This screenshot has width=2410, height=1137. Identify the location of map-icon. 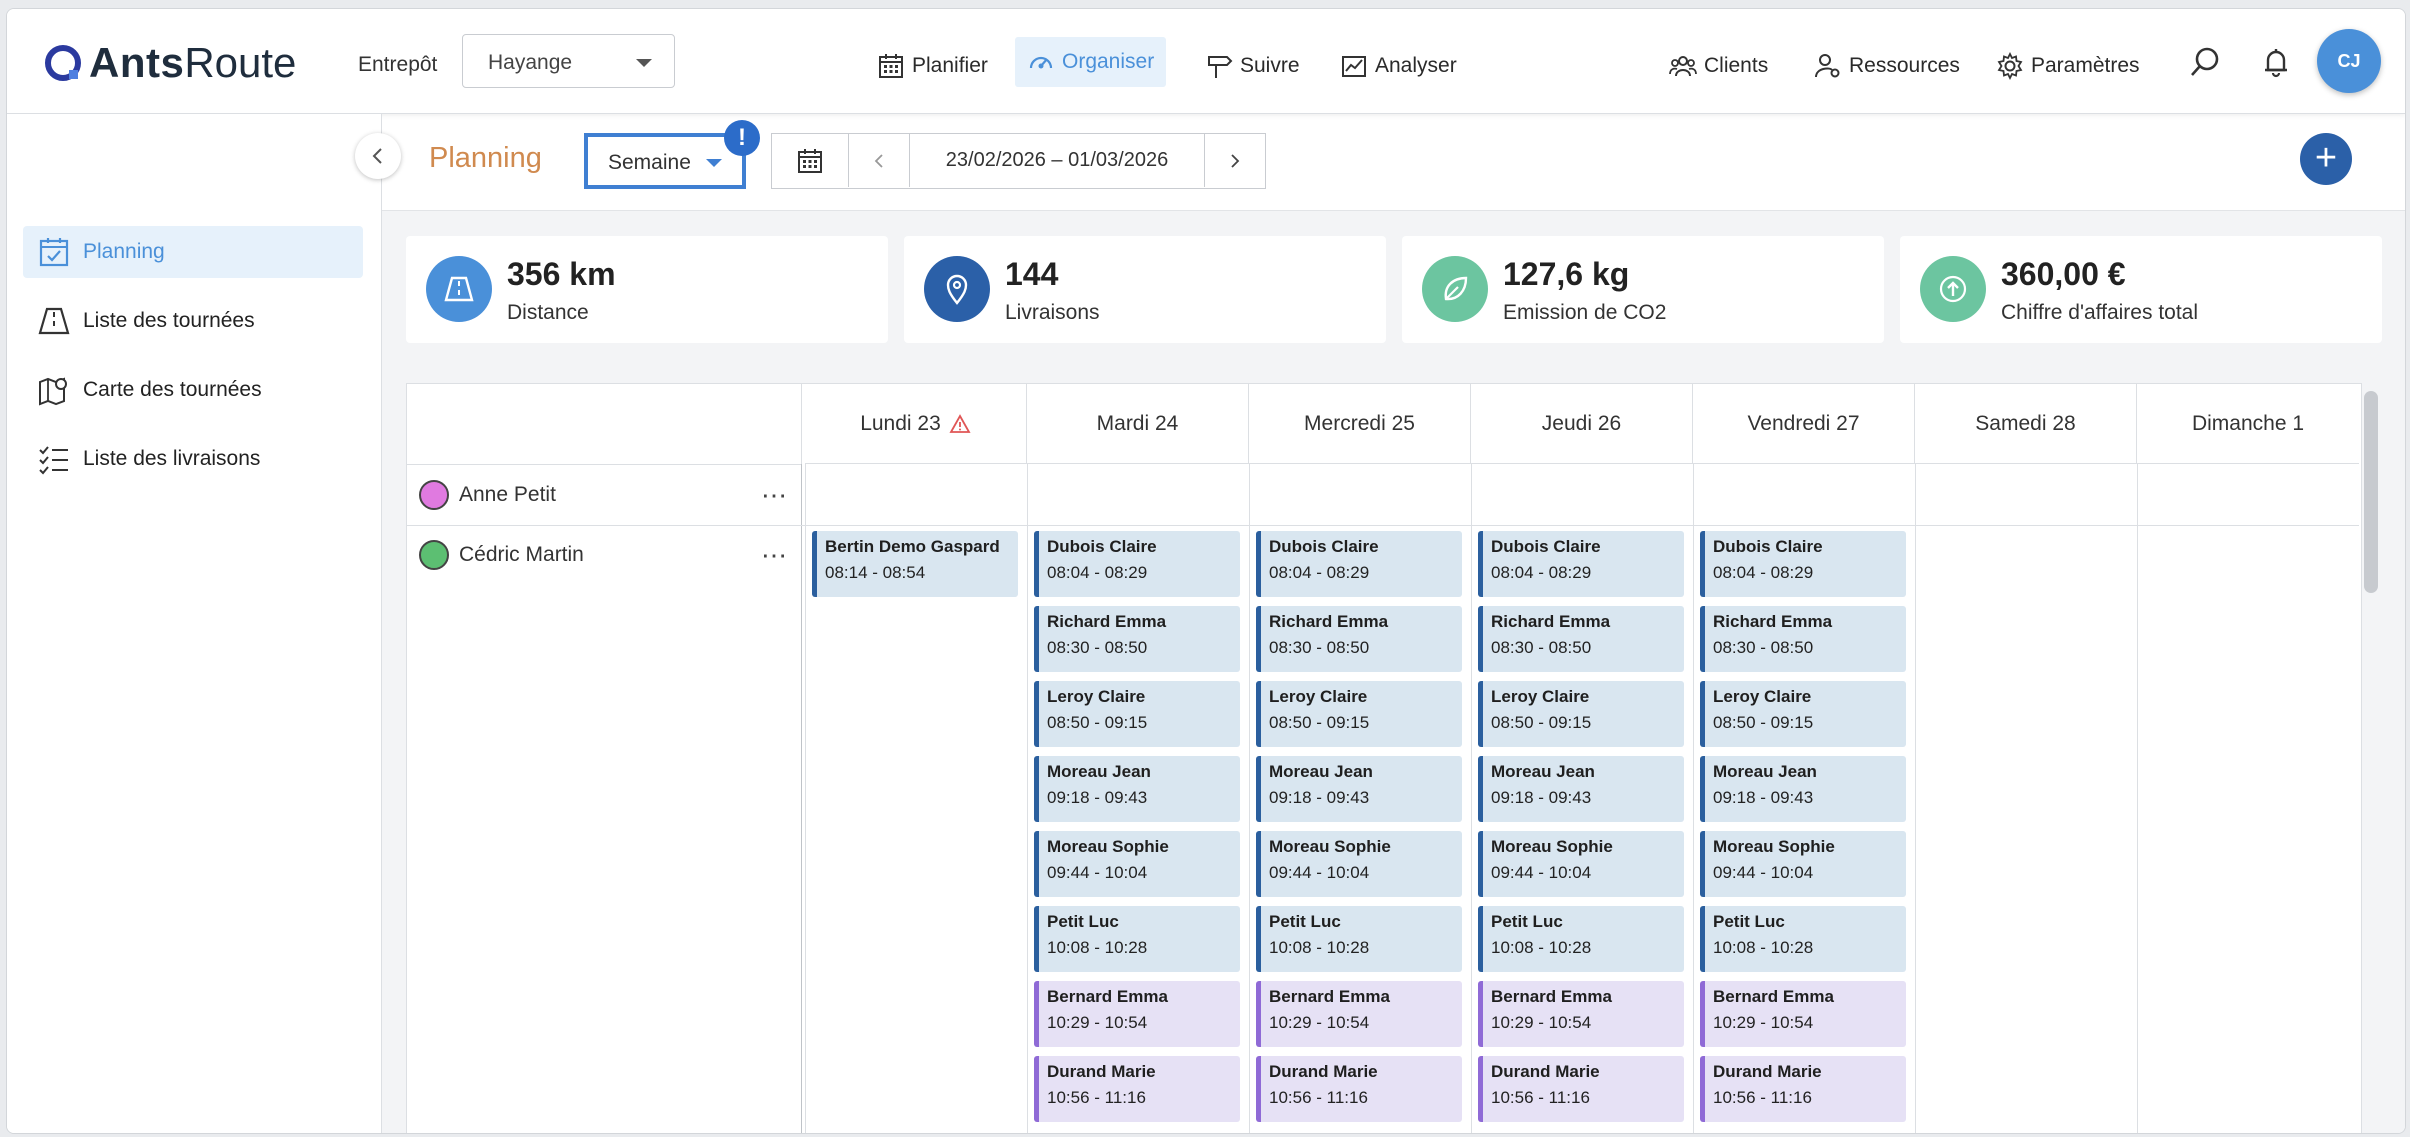
(53, 391).